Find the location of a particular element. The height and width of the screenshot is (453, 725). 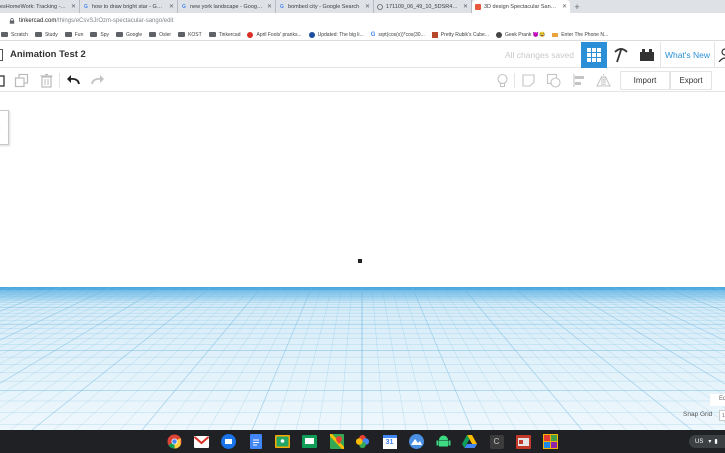

shape-object is located at coordinates (360, 261).